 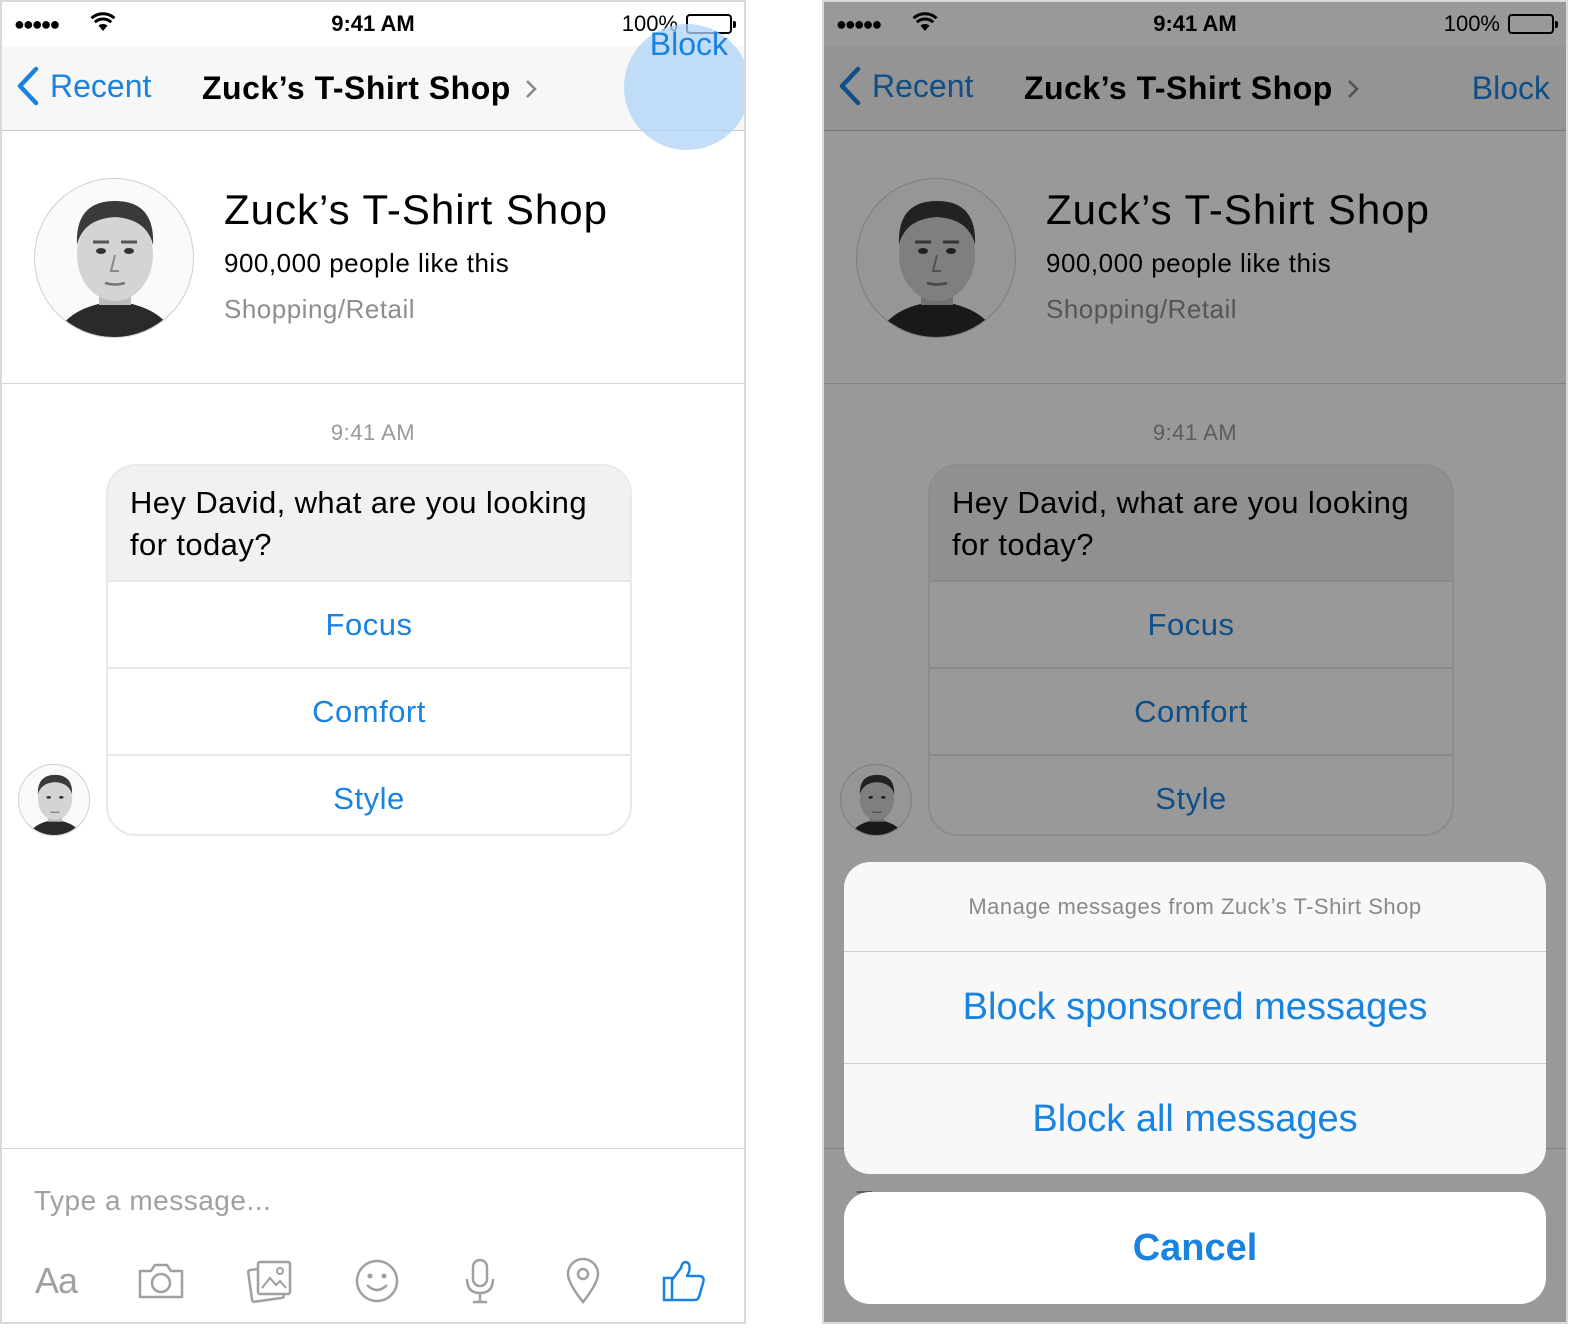 I want to click on cancel-button: Cancel, so click(x=1195, y=1248).